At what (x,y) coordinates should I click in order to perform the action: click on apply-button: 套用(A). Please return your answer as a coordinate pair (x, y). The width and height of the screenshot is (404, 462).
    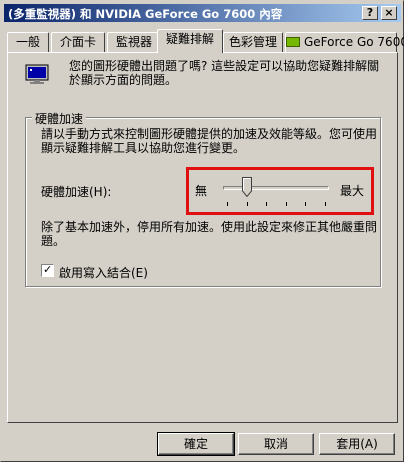
    Looking at the image, I should click on (357, 444).